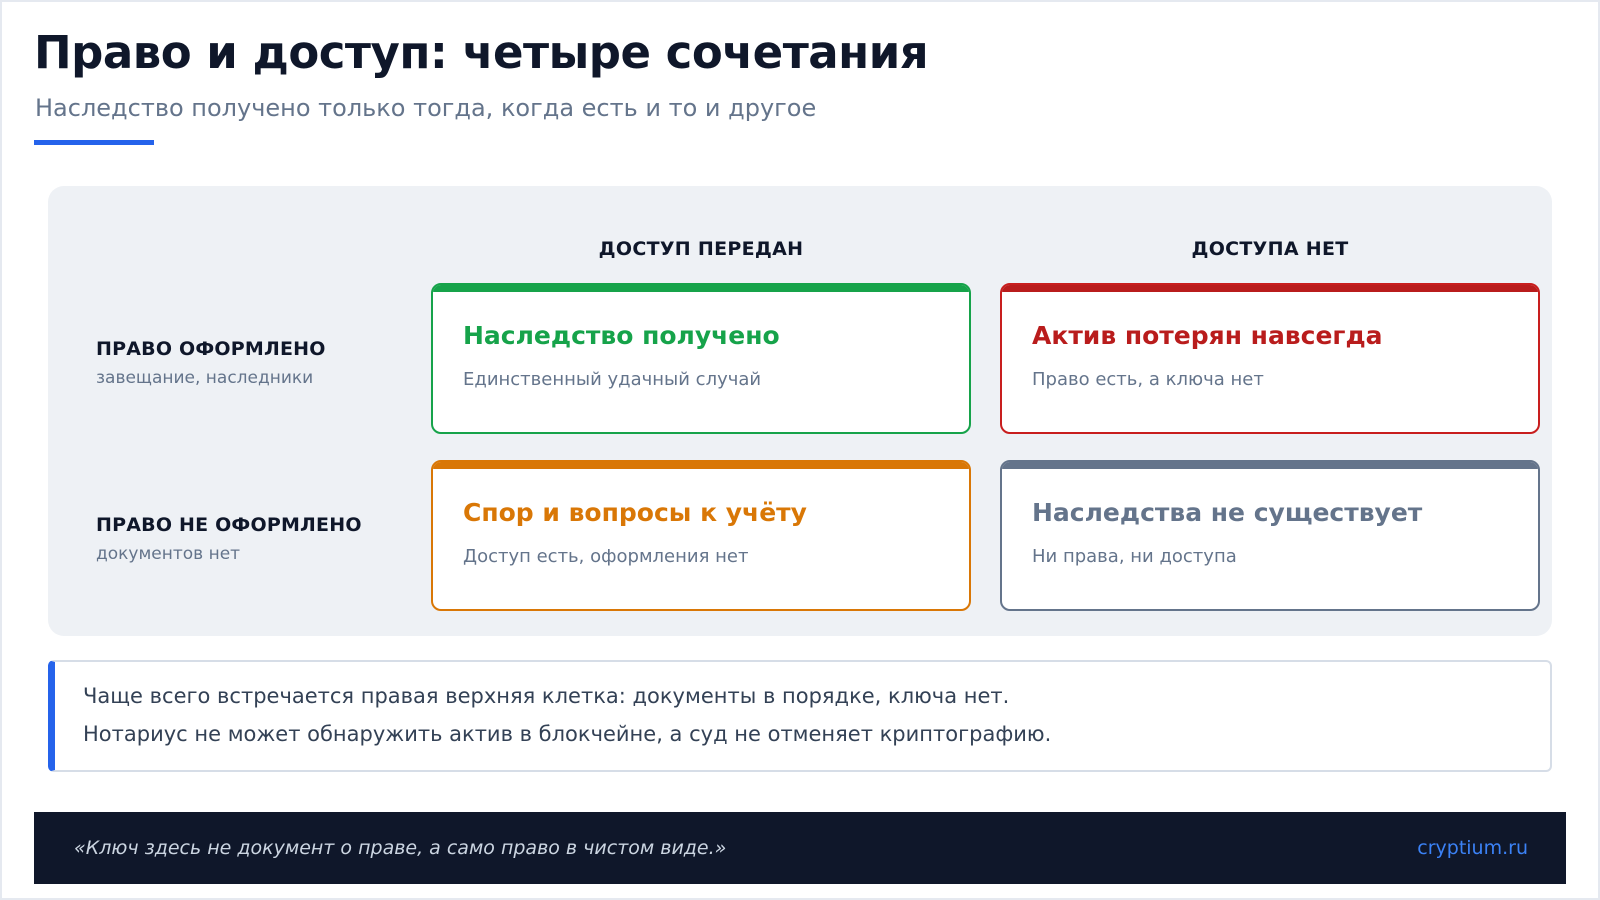  Describe the element at coordinates (1270, 249) in the screenshot. I see `column-header-no-access: ДОСТУПА НЕТ` at that location.